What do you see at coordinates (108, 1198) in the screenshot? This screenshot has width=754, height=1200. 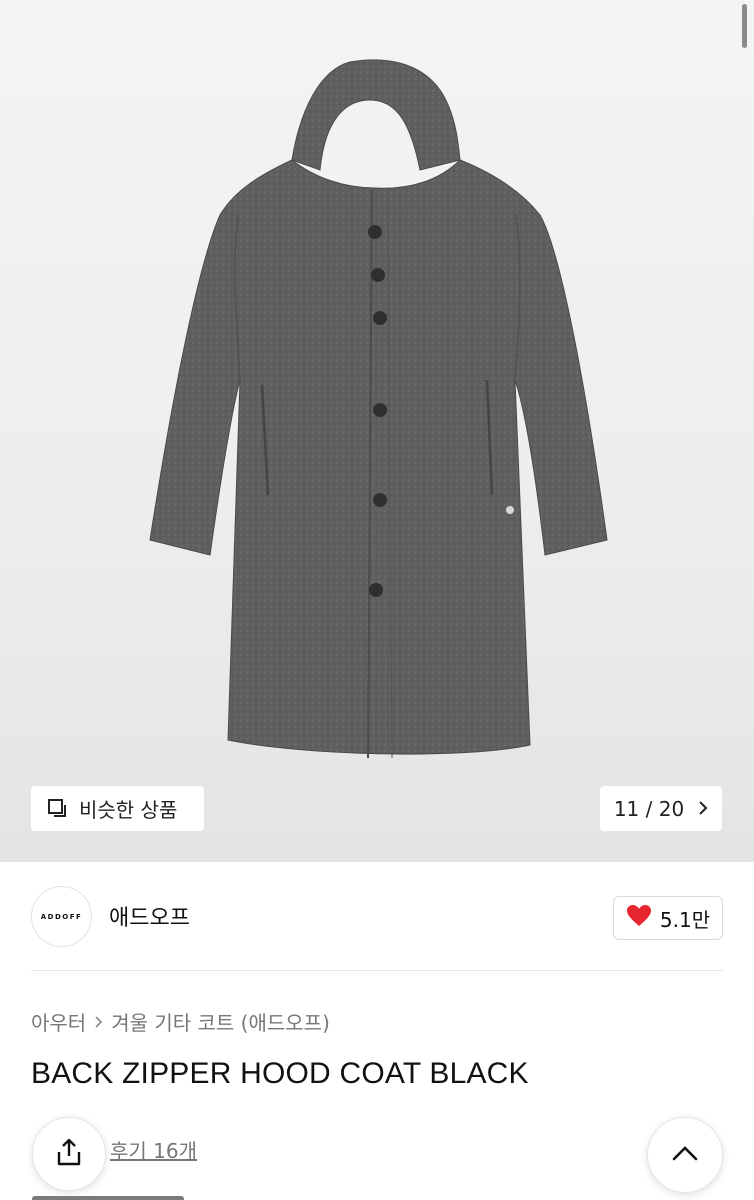 I see `thumbnail-peek` at bounding box center [108, 1198].